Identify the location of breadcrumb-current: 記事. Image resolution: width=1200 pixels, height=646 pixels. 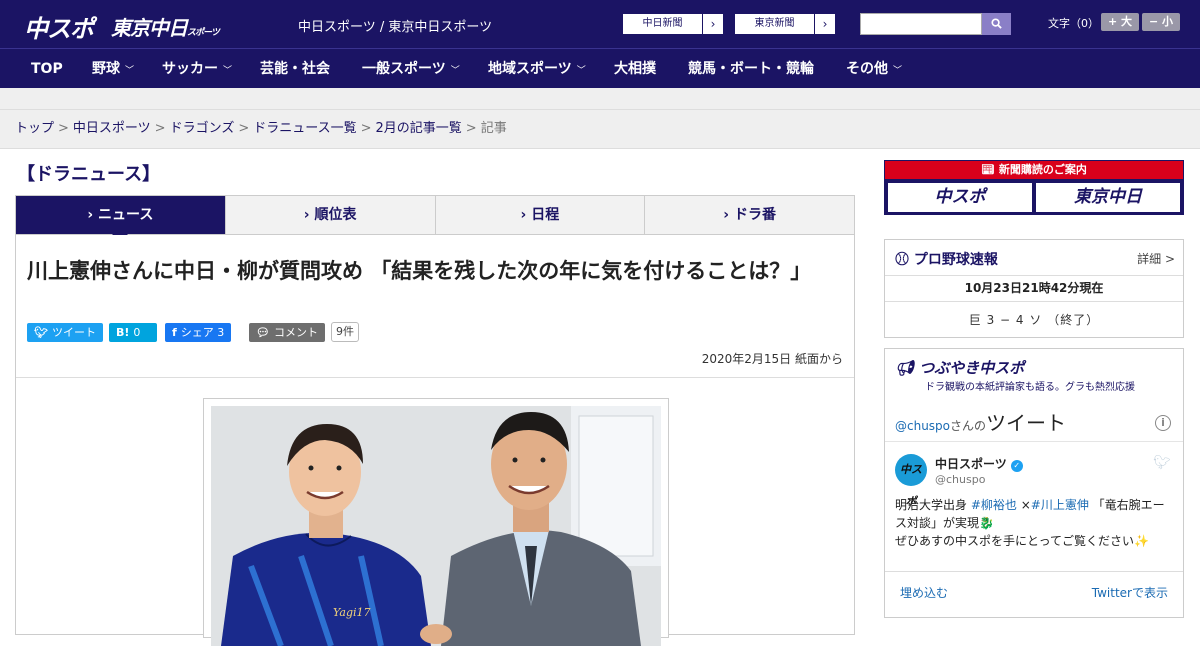
(493, 128).